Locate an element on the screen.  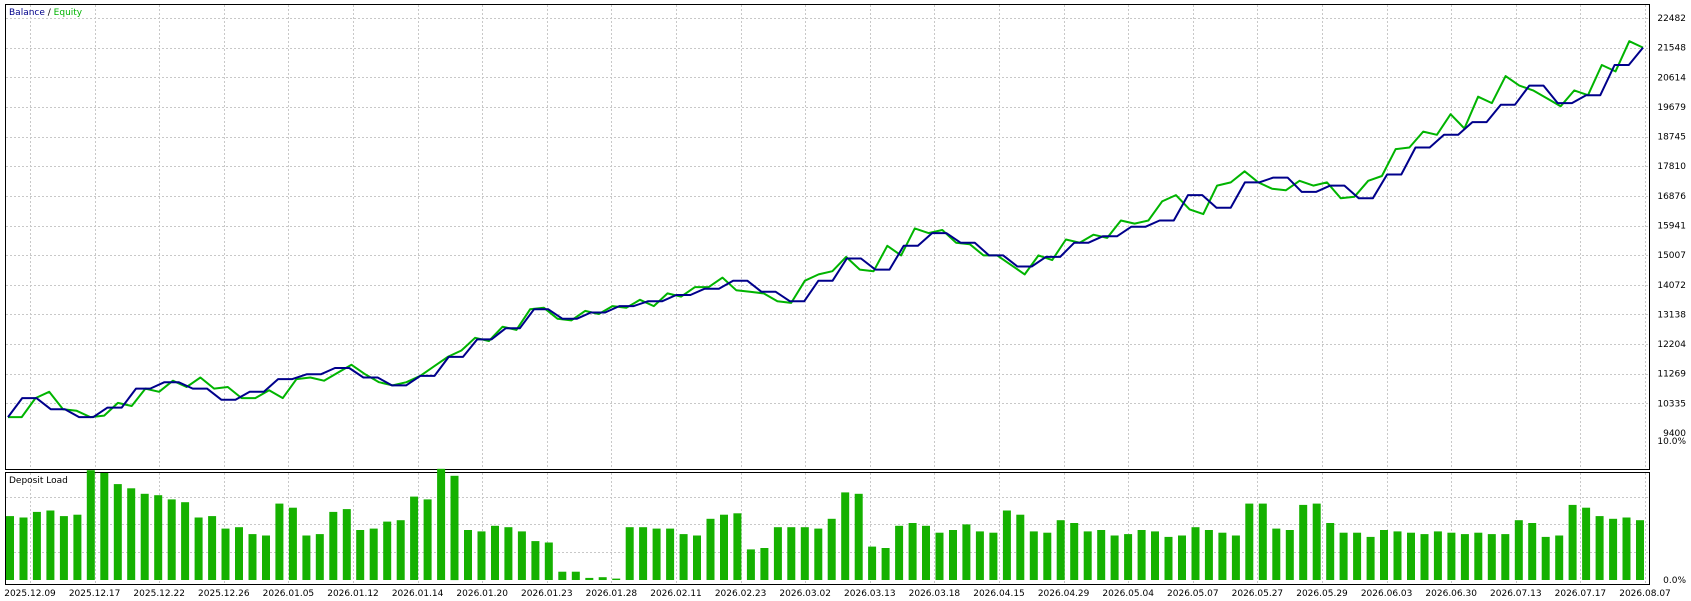
y-tick-label: 16876 is located at coordinates (1671, 197).